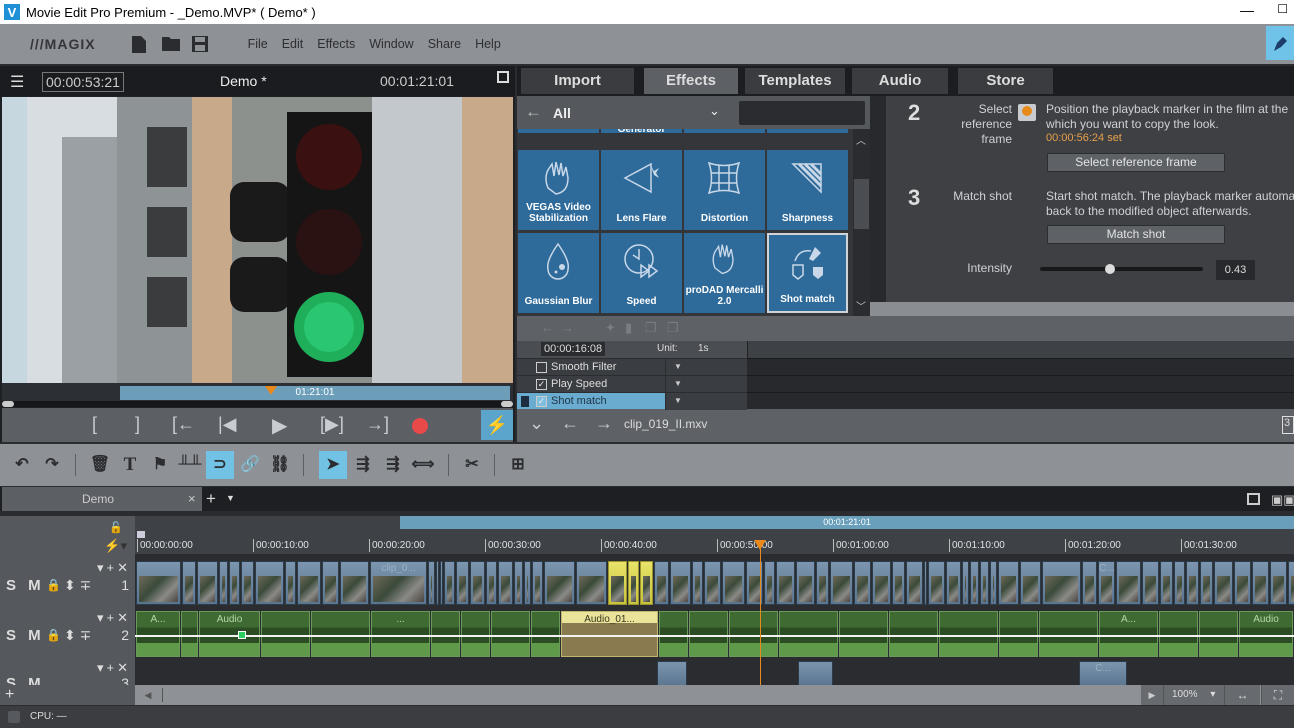 This screenshot has width=1294, height=728. I want to click on single-view-icon, so click(1253, 499).